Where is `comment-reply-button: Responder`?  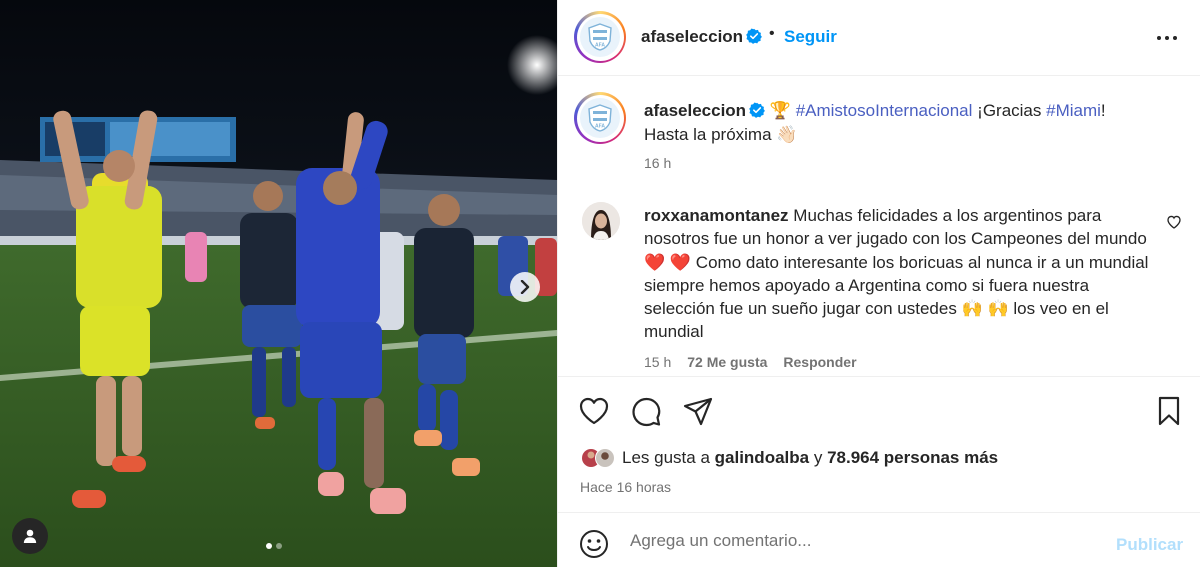 comment-reply-button: Responder is located at coordinates (819, 362).